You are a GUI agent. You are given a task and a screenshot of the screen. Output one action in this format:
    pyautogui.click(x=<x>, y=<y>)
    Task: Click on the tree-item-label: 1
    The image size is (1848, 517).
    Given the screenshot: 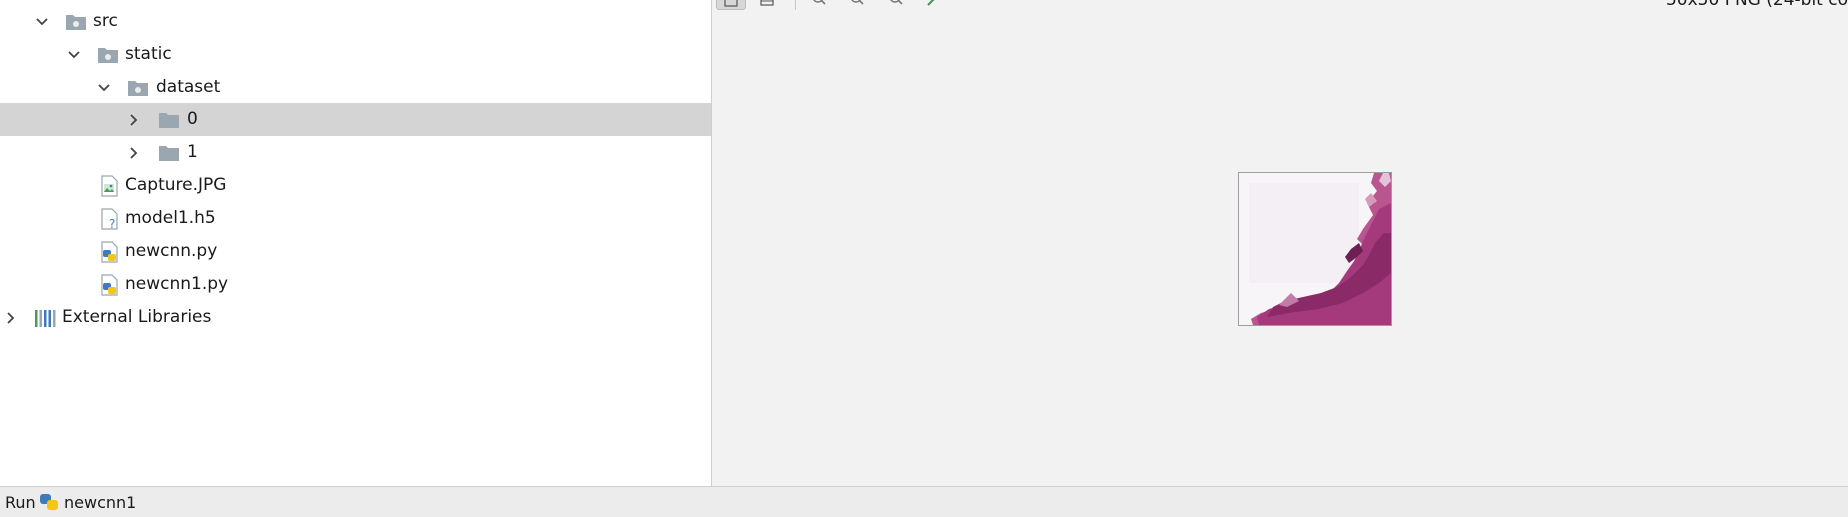 What is the action you would take?
    pyautogui.click(x=192, y=152)
    